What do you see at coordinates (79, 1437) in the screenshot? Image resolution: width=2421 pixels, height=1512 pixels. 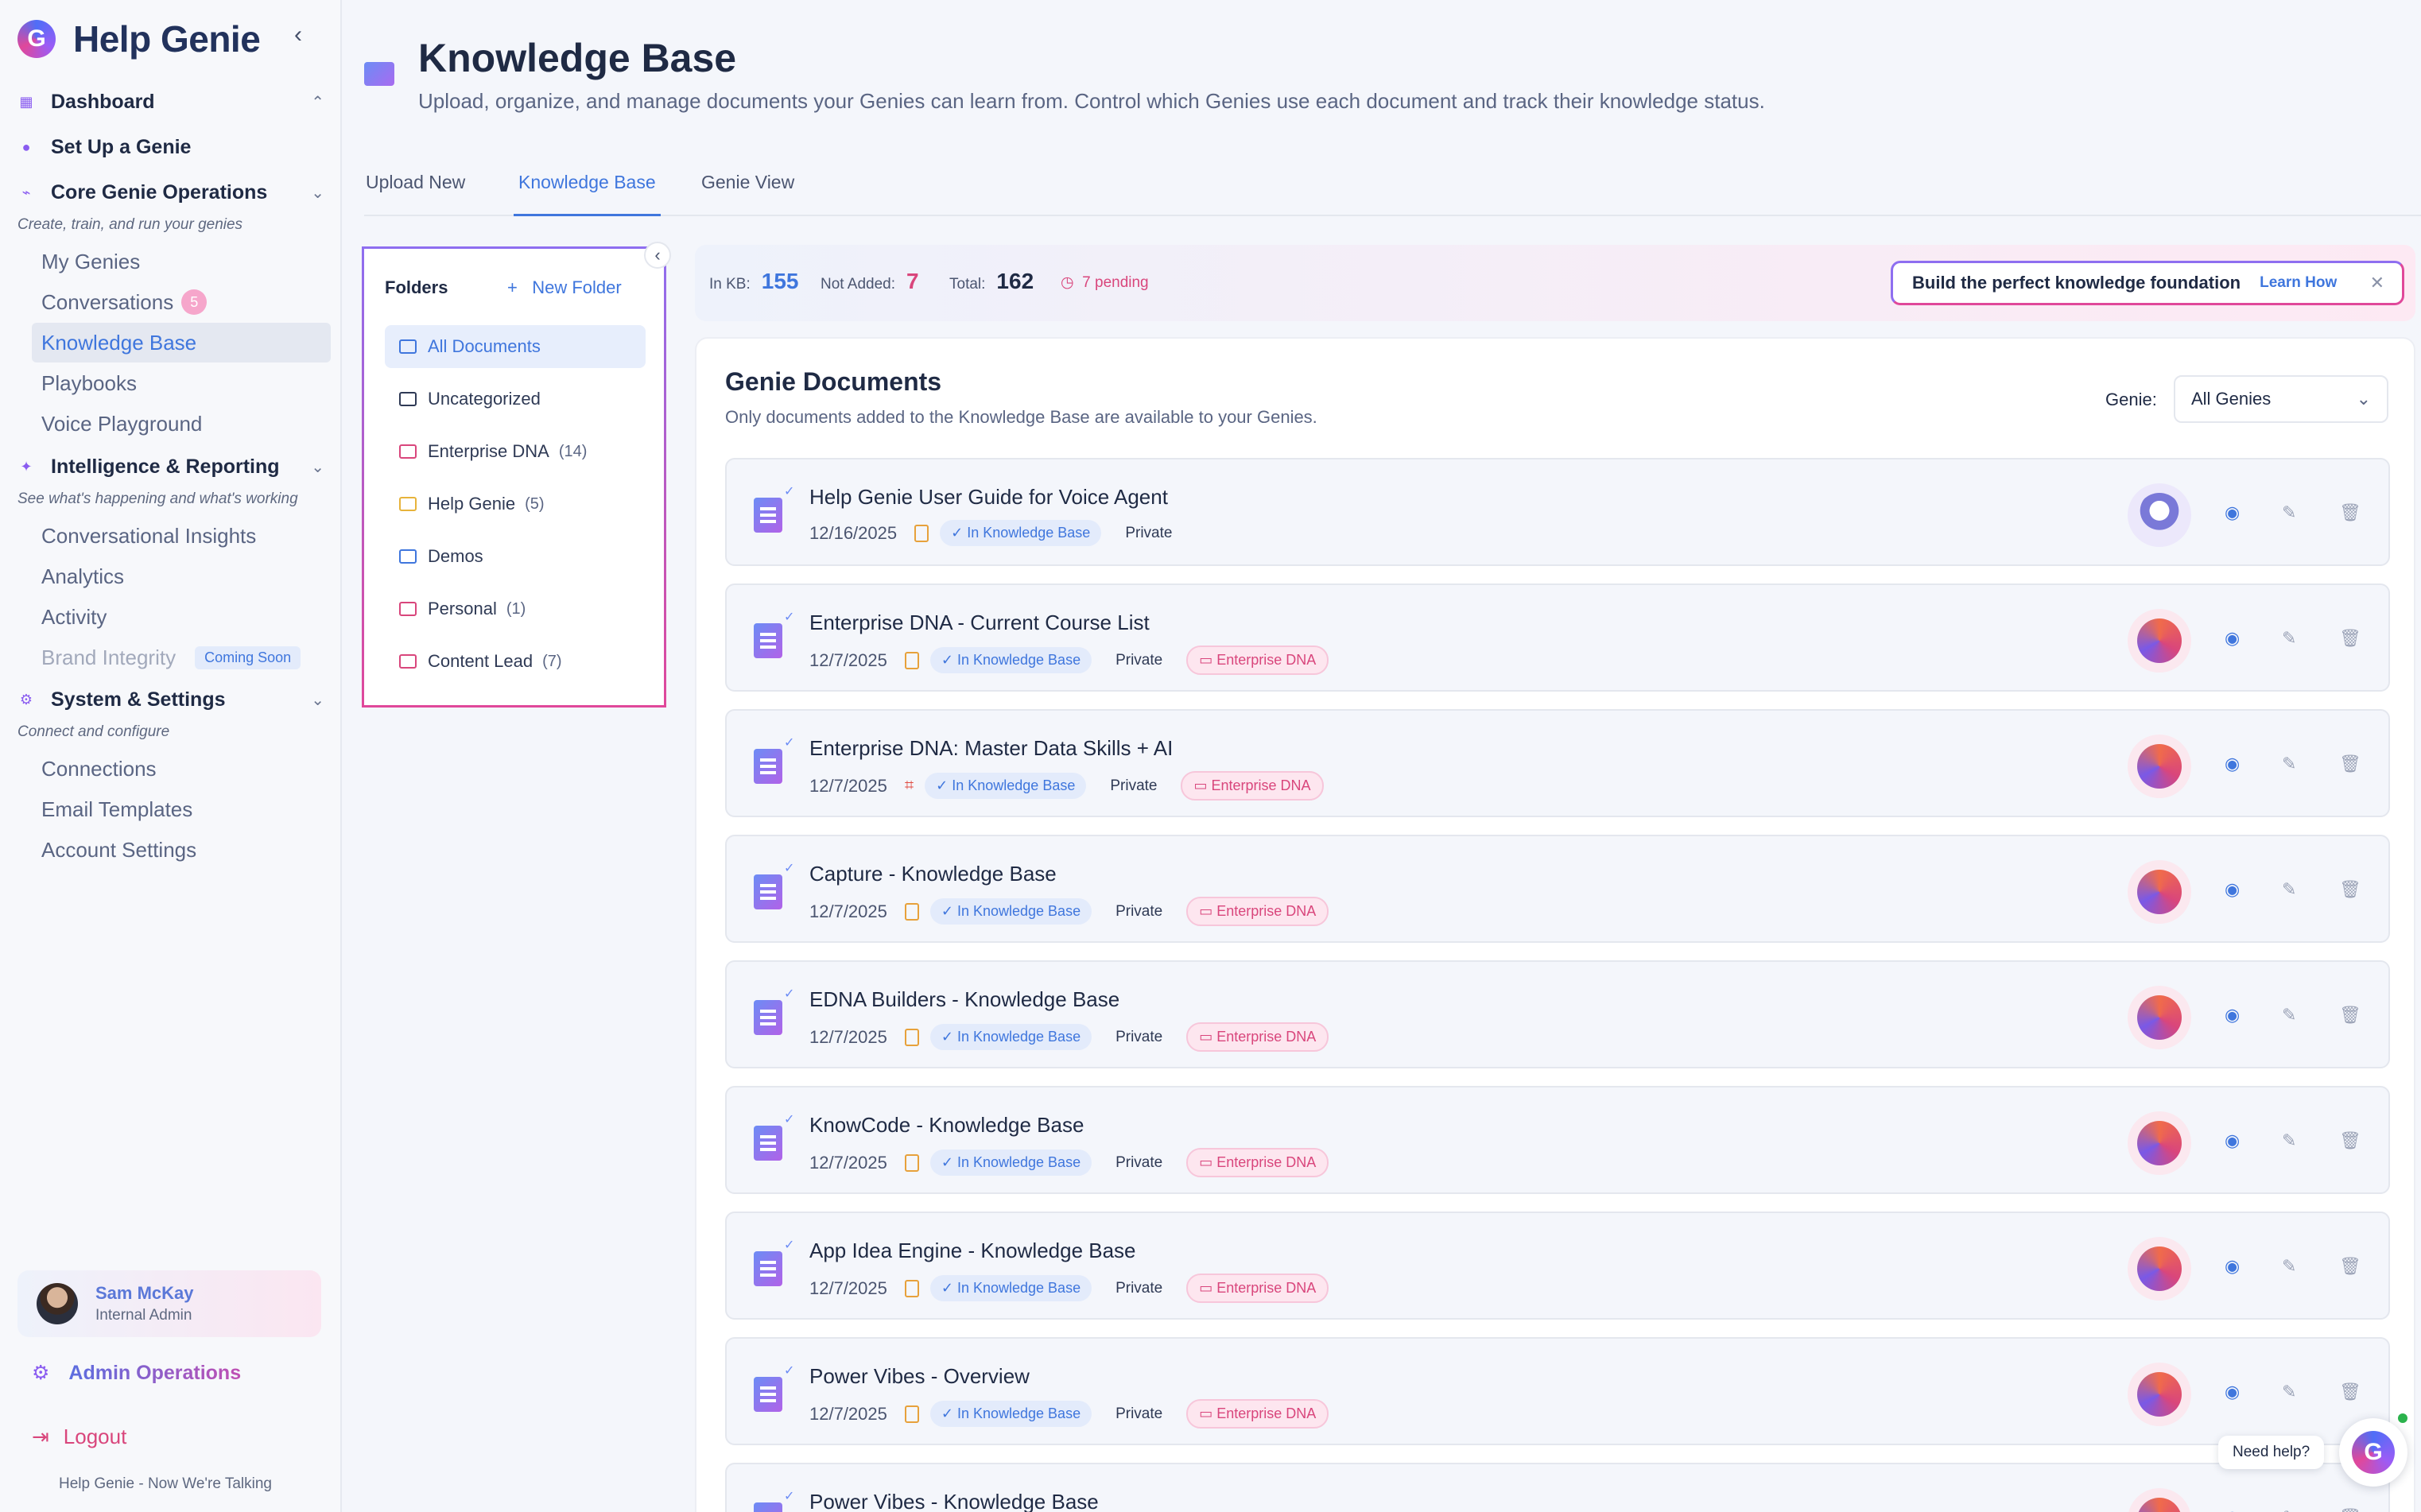 I see `logout-button: ⇥ Logout` at bounding box center [79, 1437].